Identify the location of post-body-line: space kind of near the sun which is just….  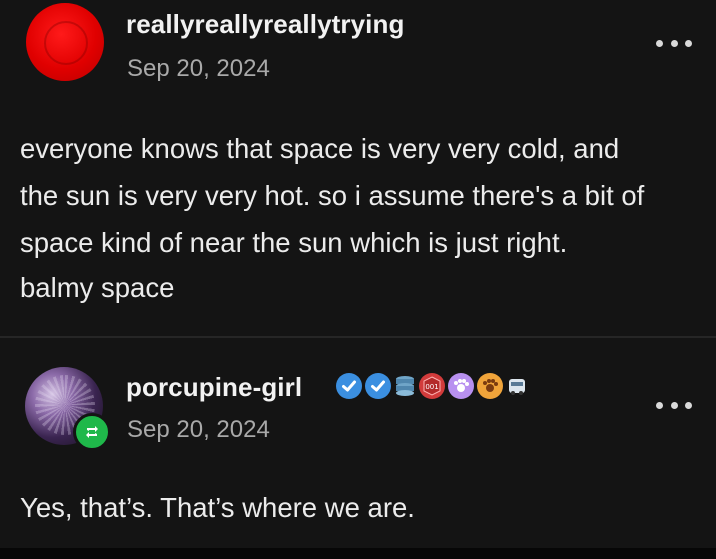
(294, 242).